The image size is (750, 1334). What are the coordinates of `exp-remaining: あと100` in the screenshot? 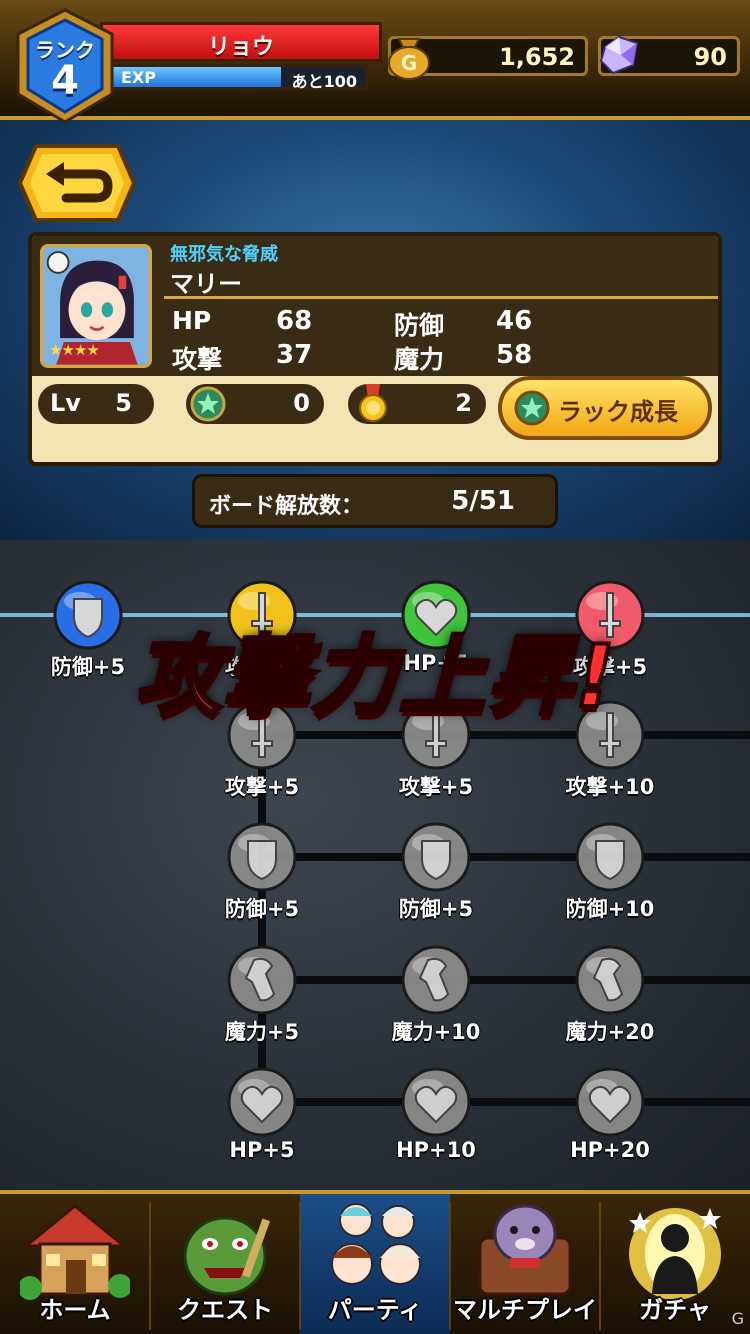 It's located at (324, 81).